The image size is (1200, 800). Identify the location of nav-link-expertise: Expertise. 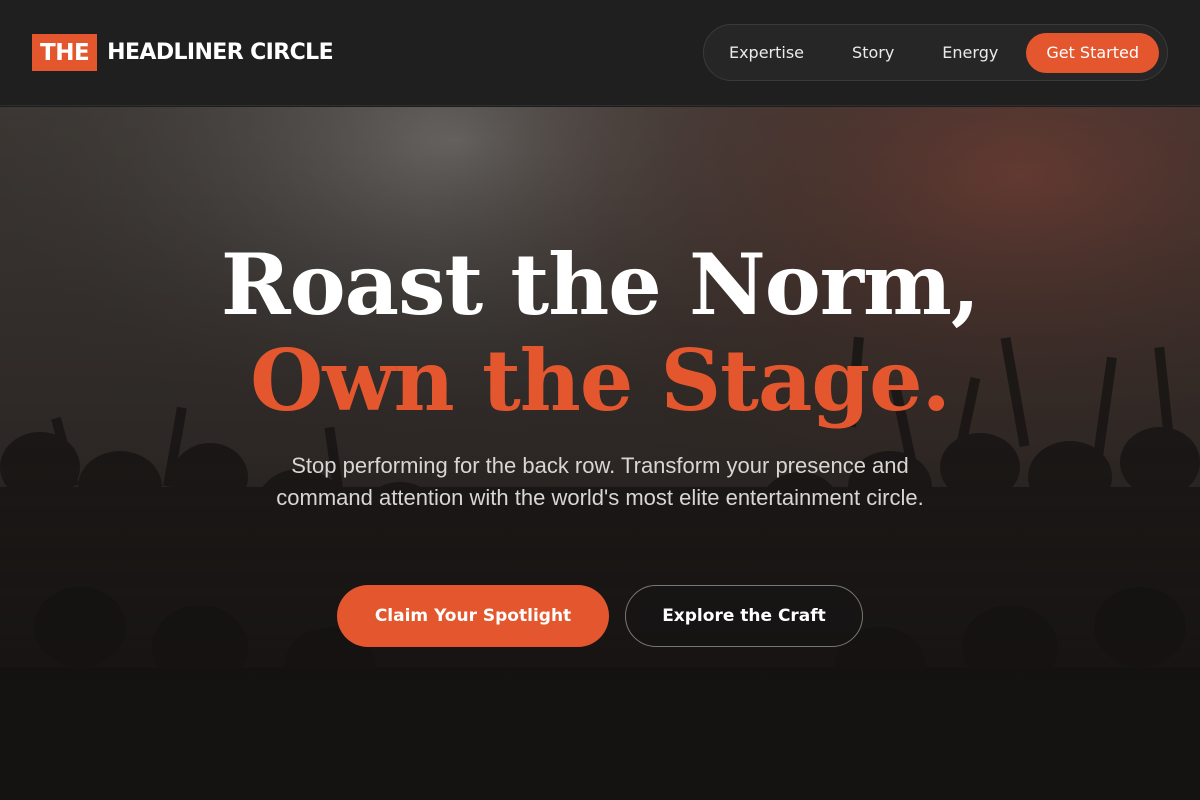
(766, 52).